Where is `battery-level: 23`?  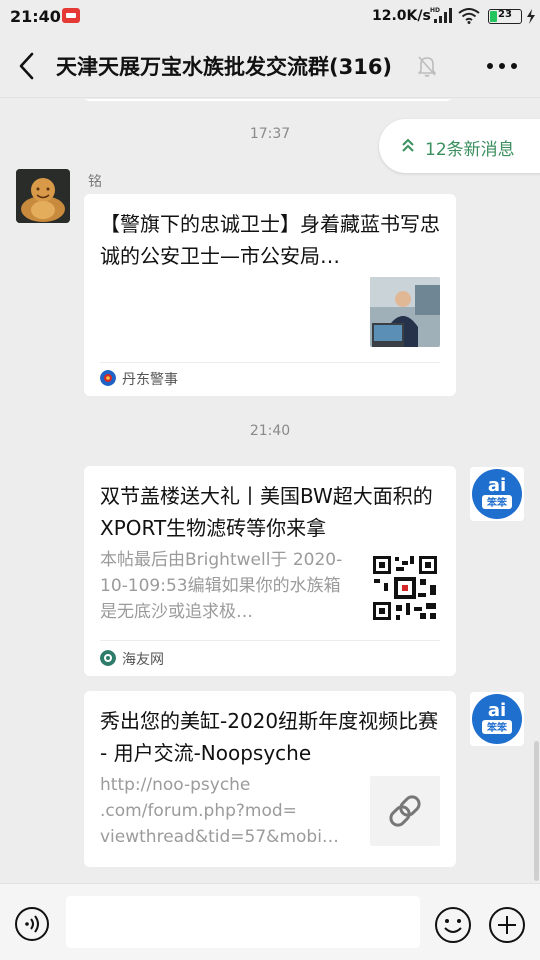
battery-level: 23 is located at coordinates (505, 14).